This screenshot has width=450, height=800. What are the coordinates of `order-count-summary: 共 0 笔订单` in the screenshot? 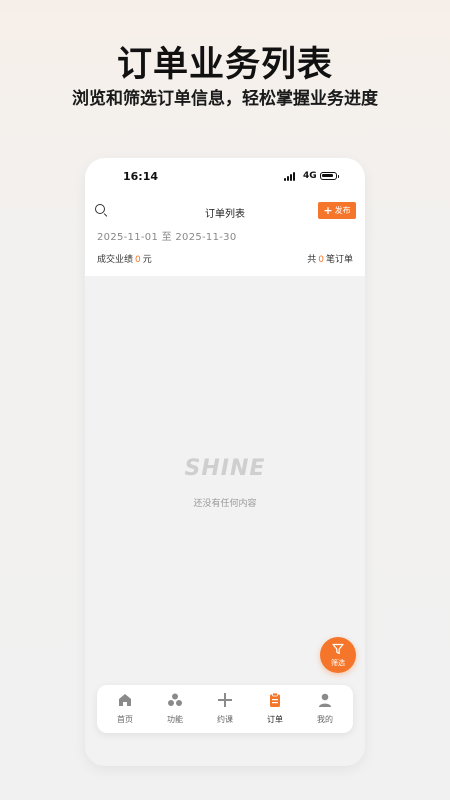 It's located at (330, 258).